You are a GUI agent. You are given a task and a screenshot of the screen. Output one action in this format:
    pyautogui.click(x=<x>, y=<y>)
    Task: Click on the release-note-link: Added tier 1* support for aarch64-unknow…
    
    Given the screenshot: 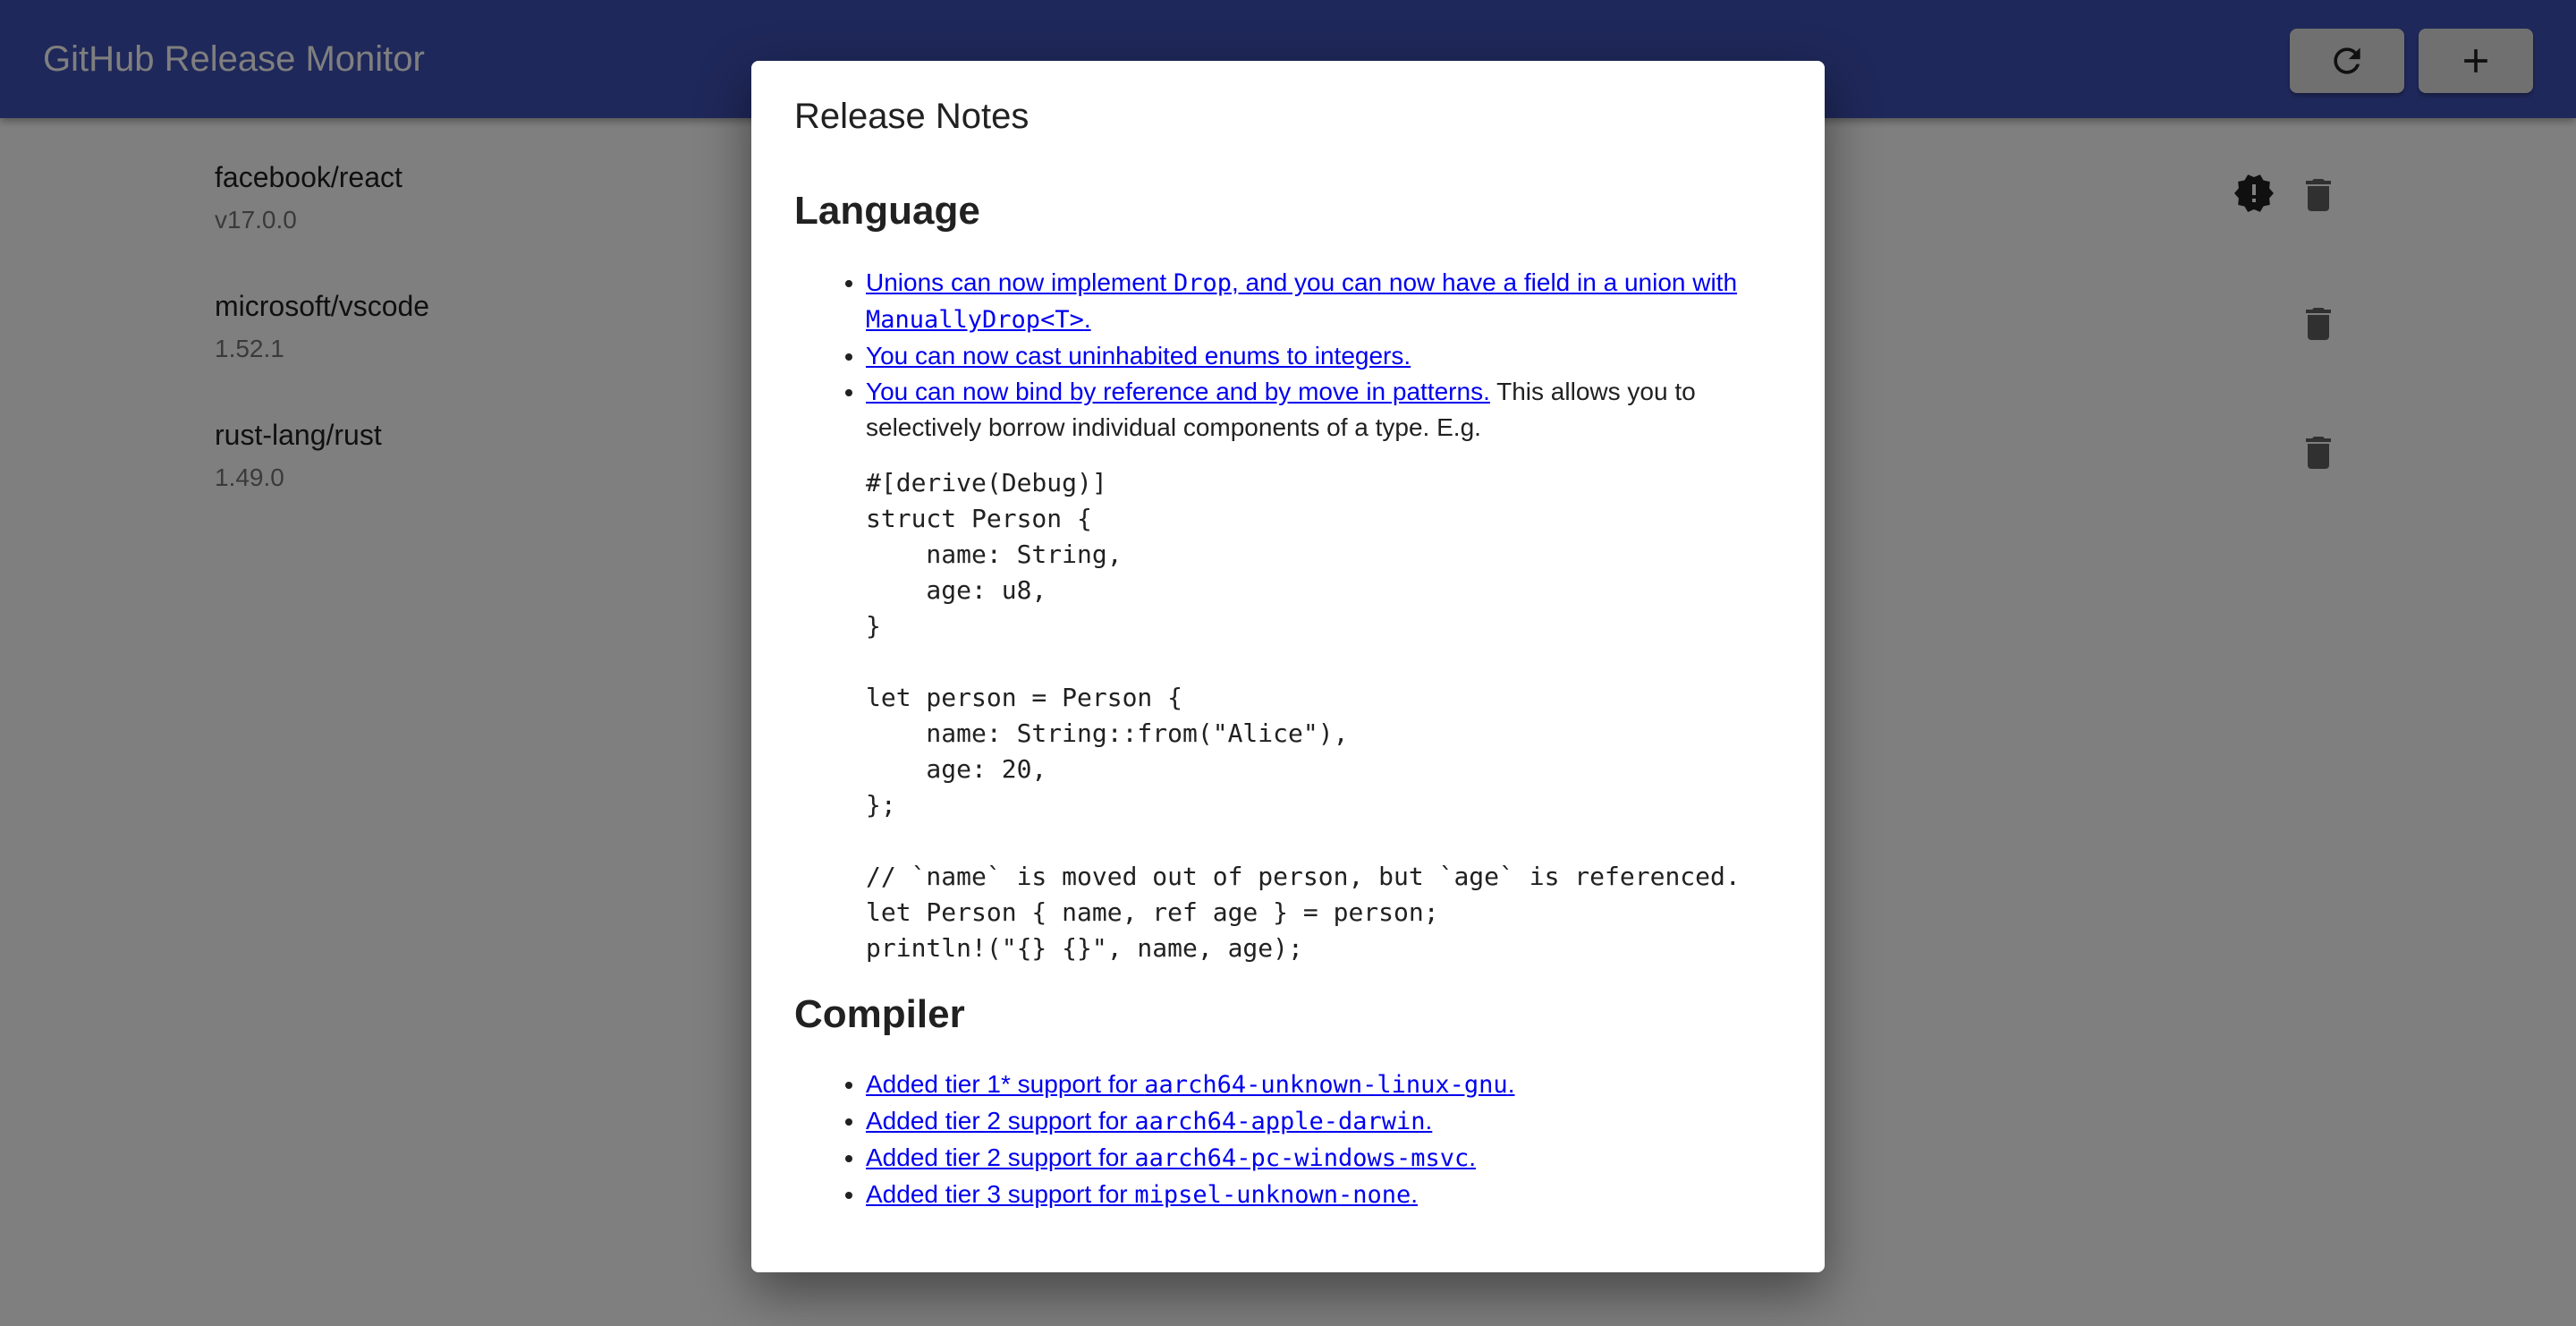 What is the action you would take?
    pyautogui.click(x=1190, y=1084)
    